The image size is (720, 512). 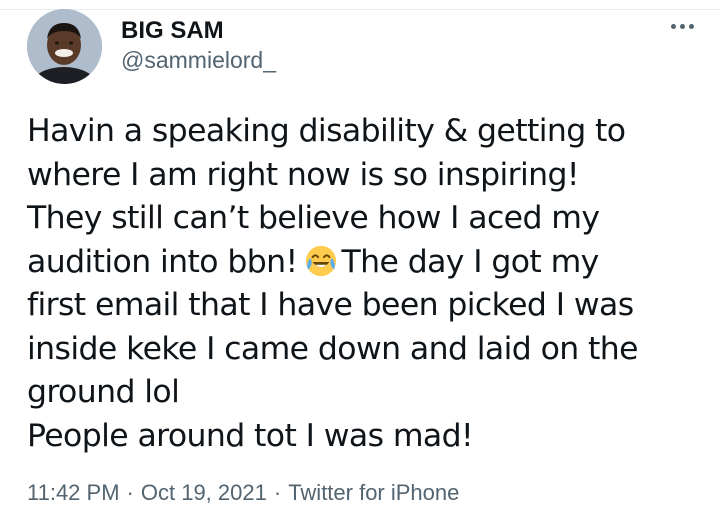 I want to click on profile-photo-icon, so click(x=64, y=46).